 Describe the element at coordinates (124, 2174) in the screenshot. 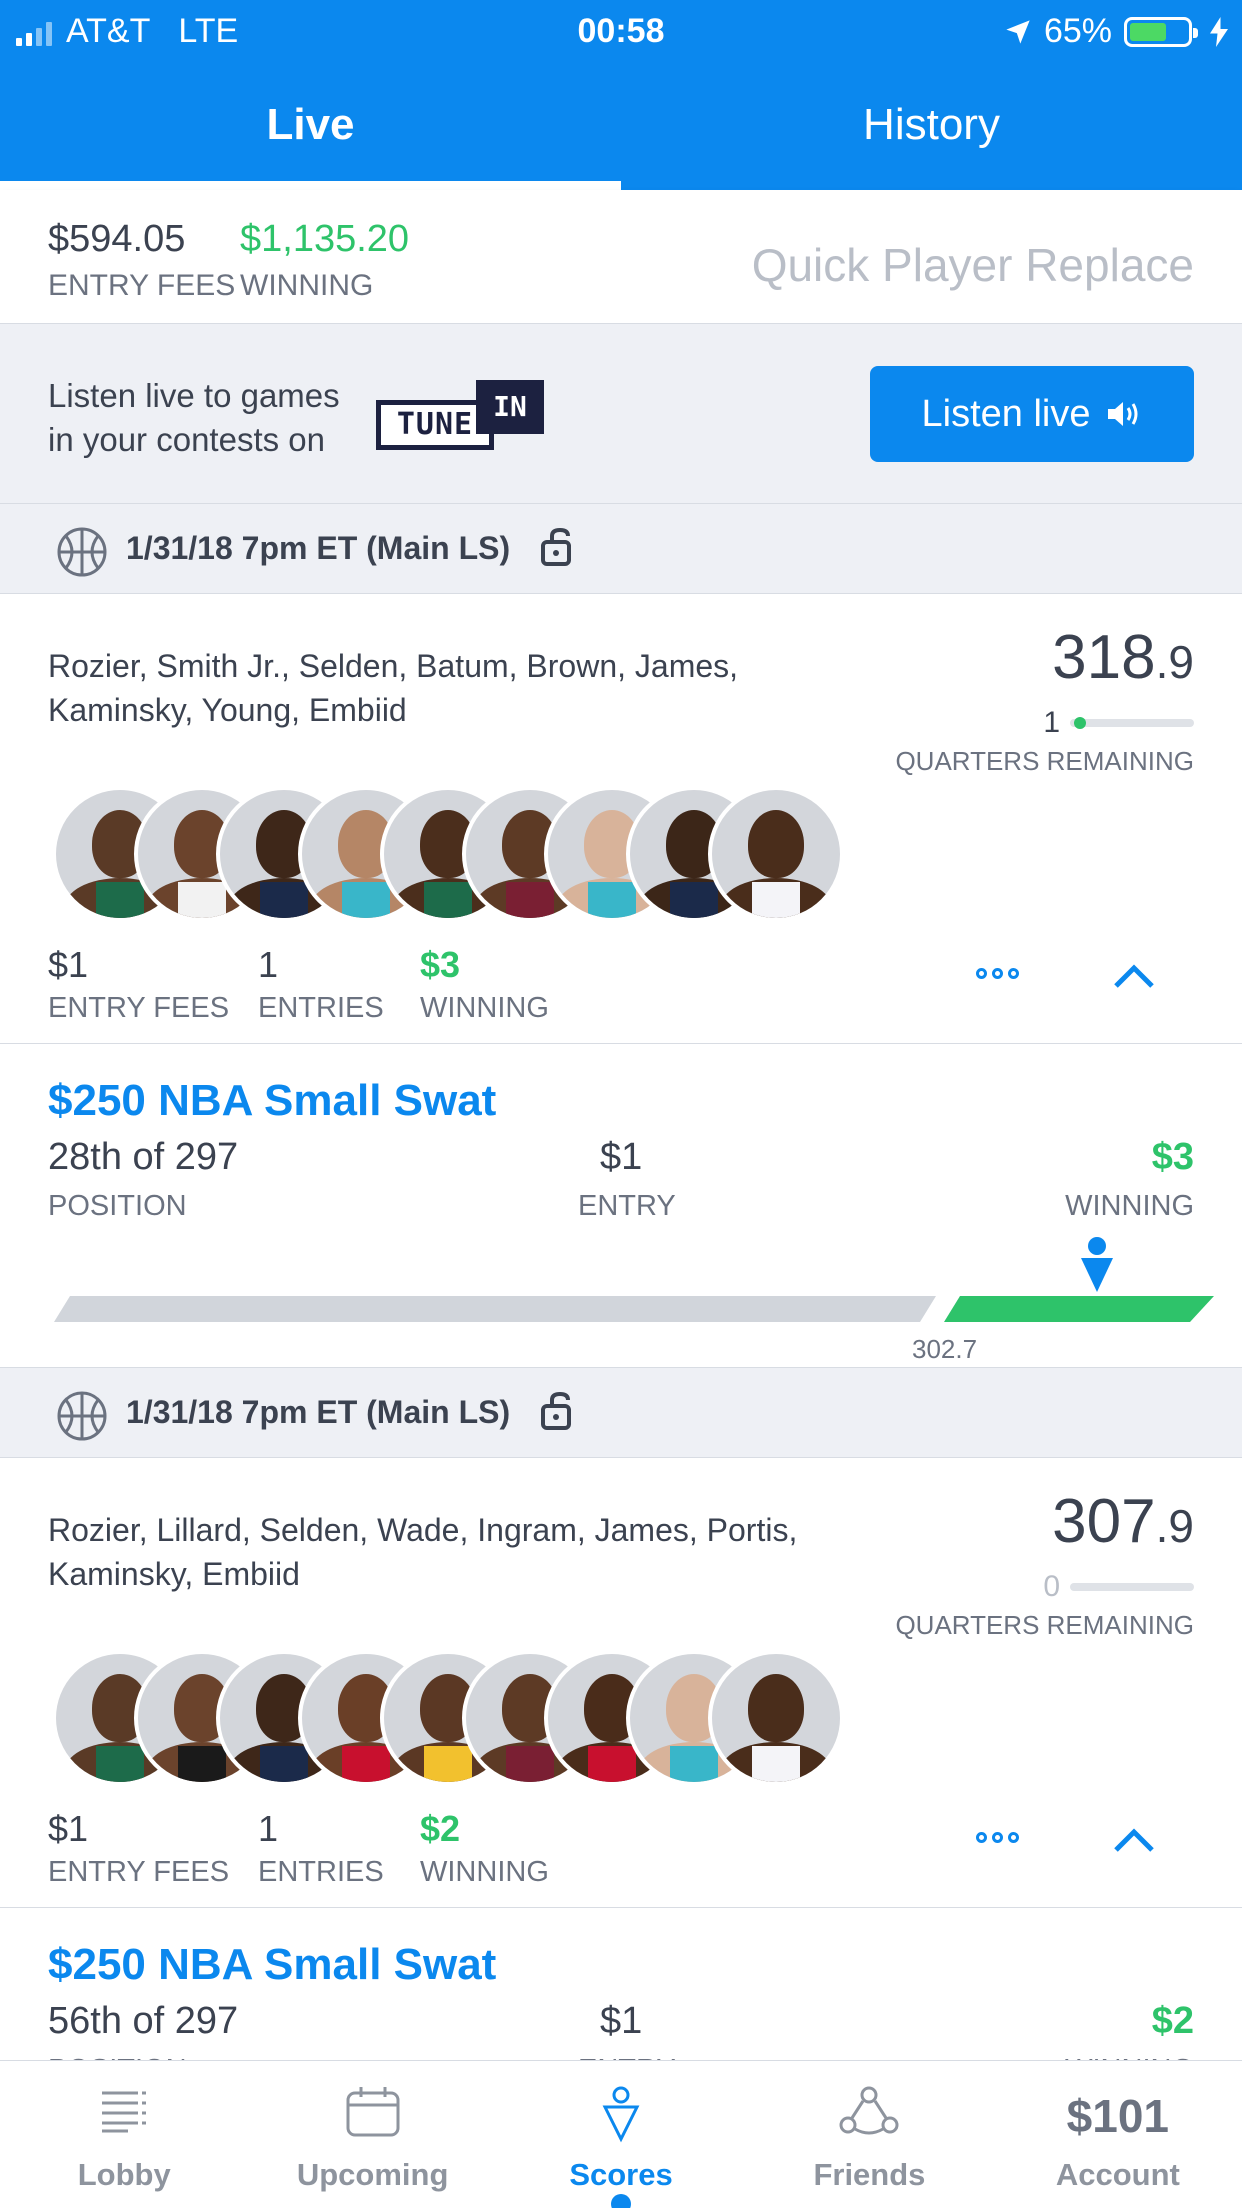

I see `tab-lobby-label: Lobby` at that location.